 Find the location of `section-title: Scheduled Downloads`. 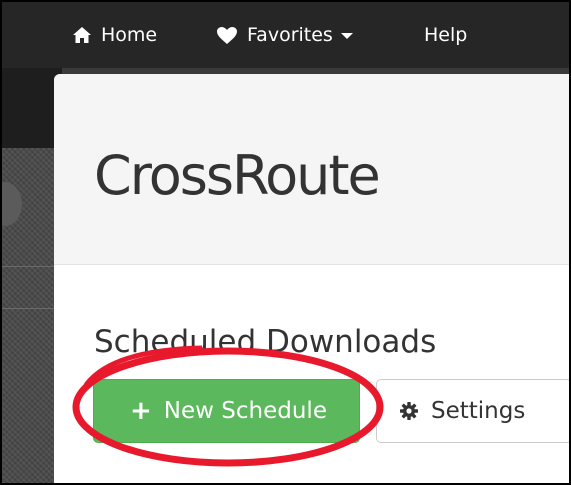

section-title: Scheduled Downloads is located at coordinates (265, 342).